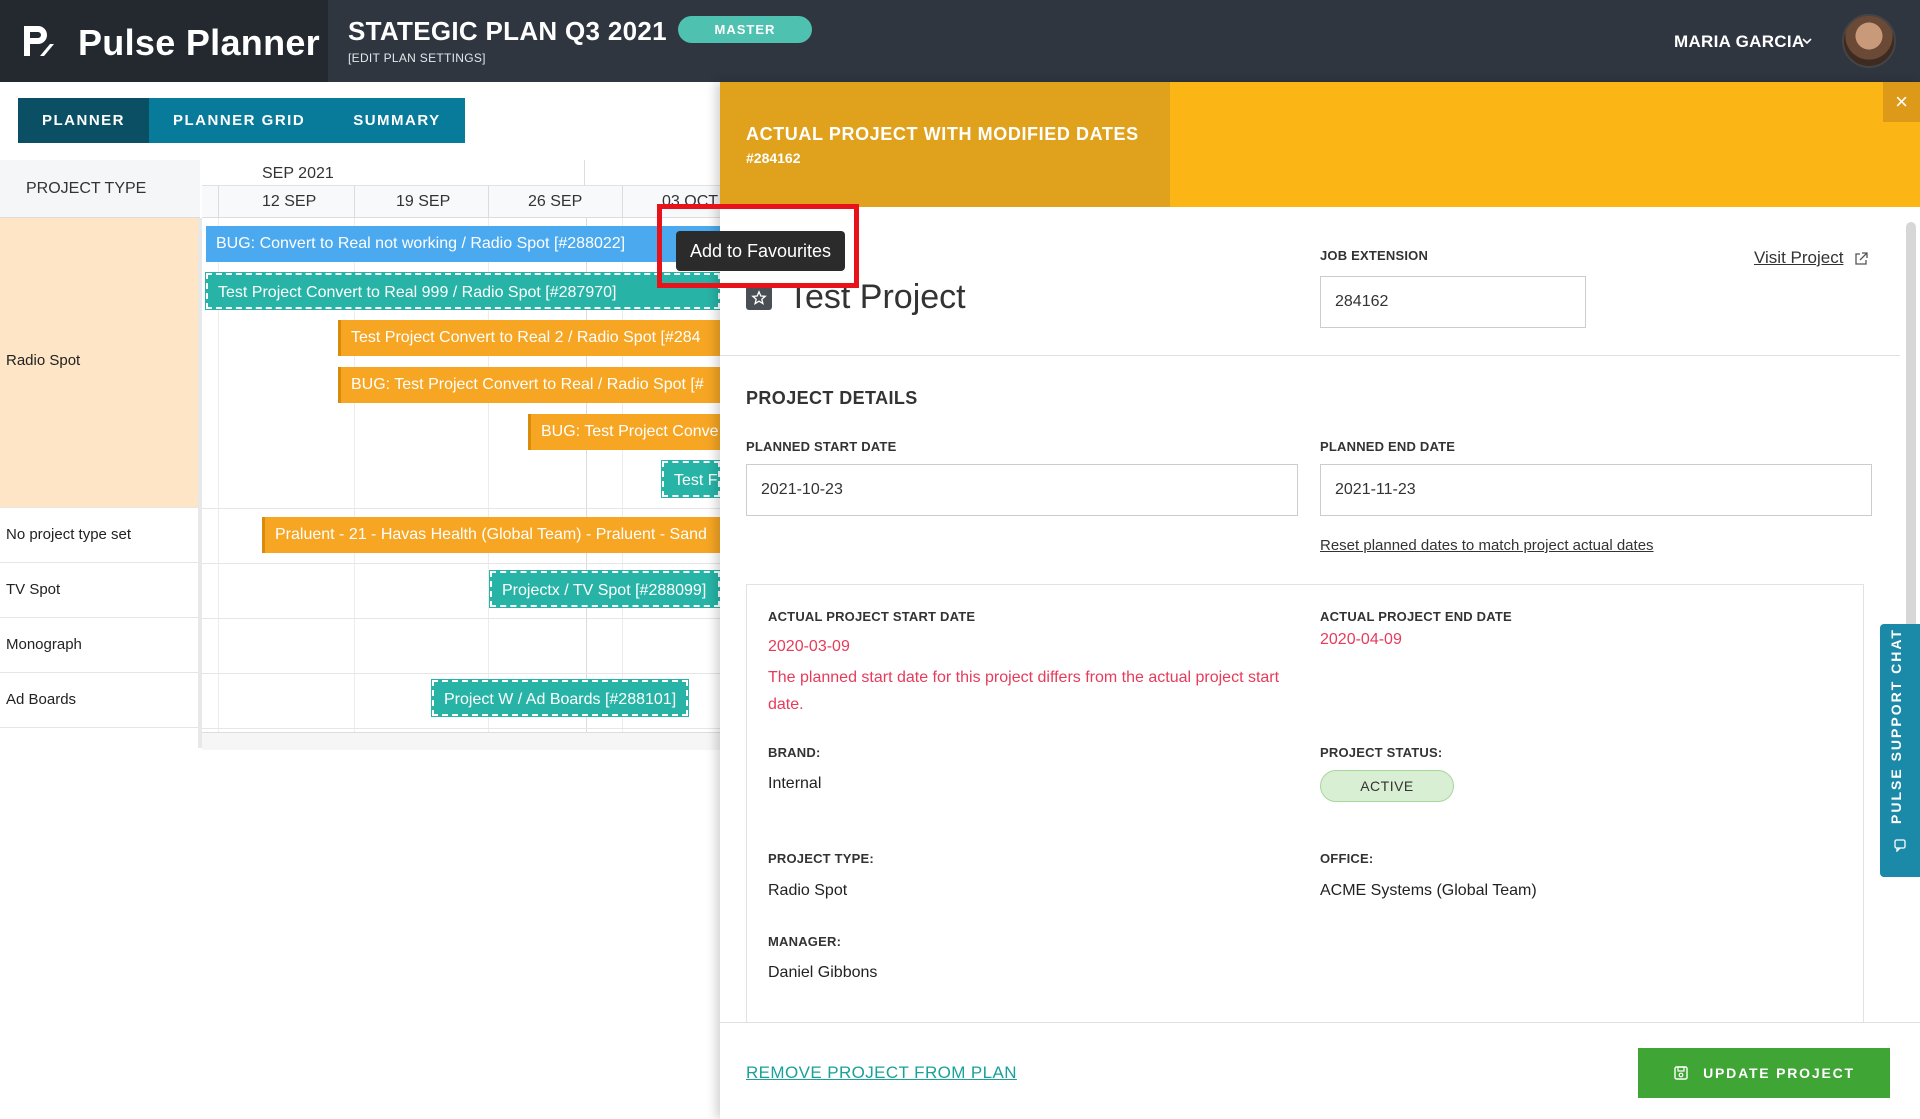 The width and height of the screenshot is (1920, 1119). Describe the element at coordinates (773, 158) in the screenshot. I see `panel-project-id: #284162` at that location.